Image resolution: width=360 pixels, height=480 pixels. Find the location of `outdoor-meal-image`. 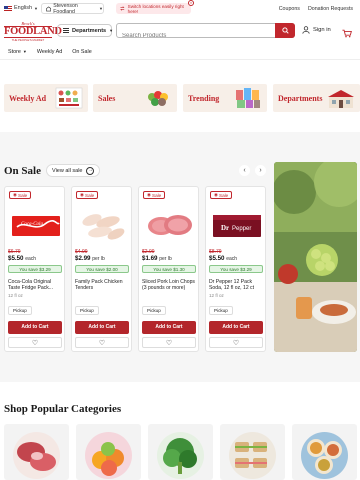

outdoor-meal-image is located at coordinates (315, 257).